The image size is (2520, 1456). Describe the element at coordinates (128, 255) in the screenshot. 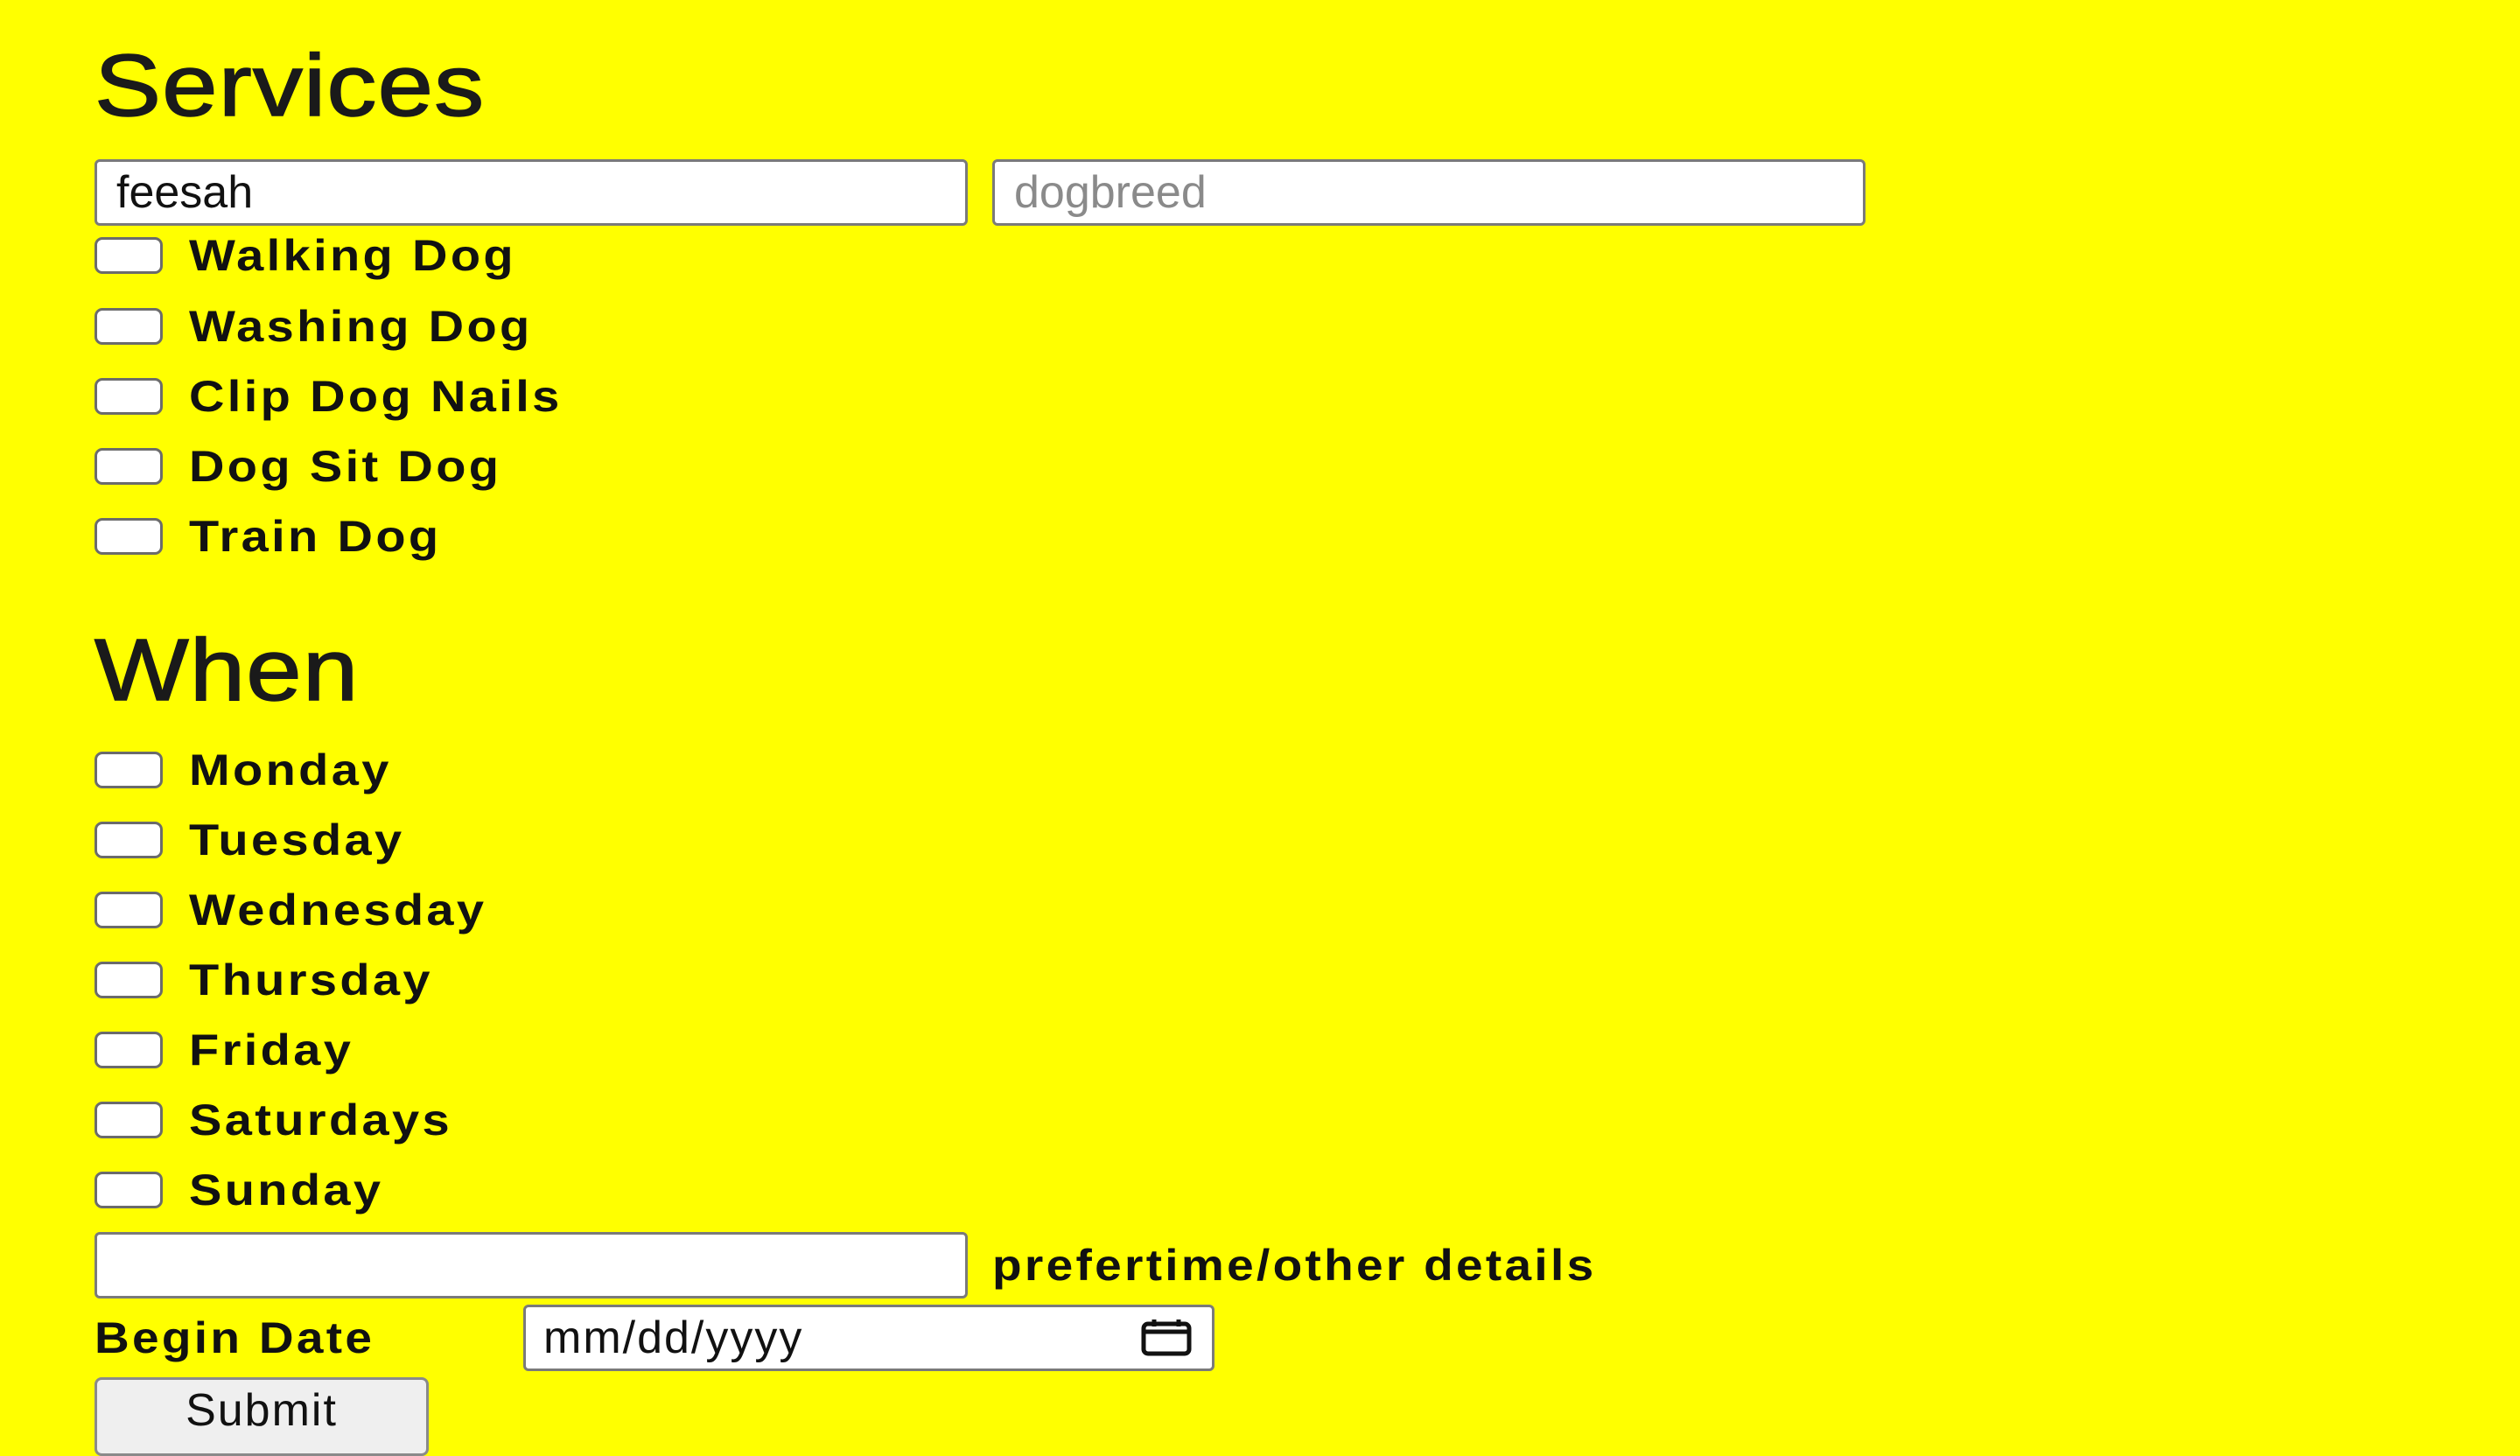

I see `walking-dog-checkbox` at that location.